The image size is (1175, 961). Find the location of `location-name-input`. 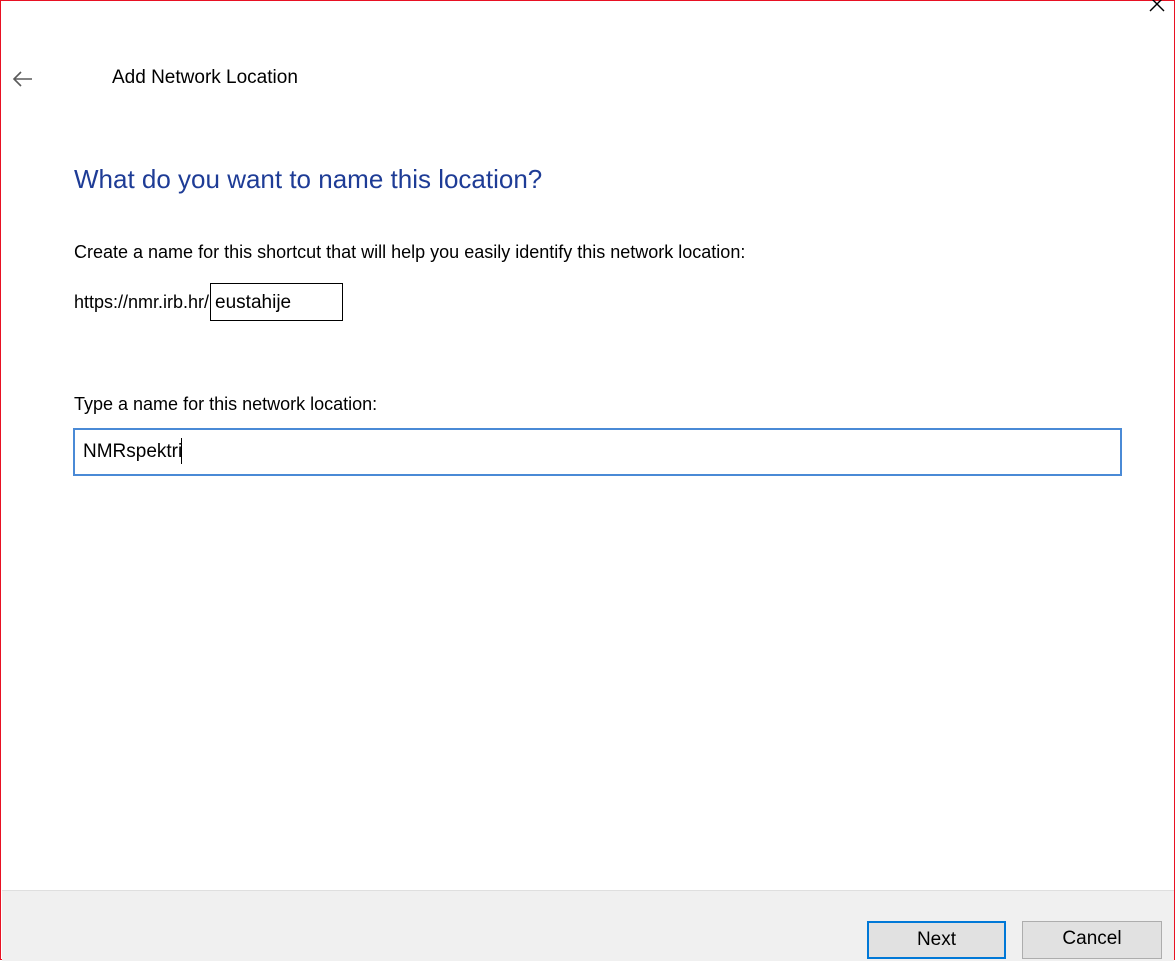

location-name-input is located at coordinates (597, 452).